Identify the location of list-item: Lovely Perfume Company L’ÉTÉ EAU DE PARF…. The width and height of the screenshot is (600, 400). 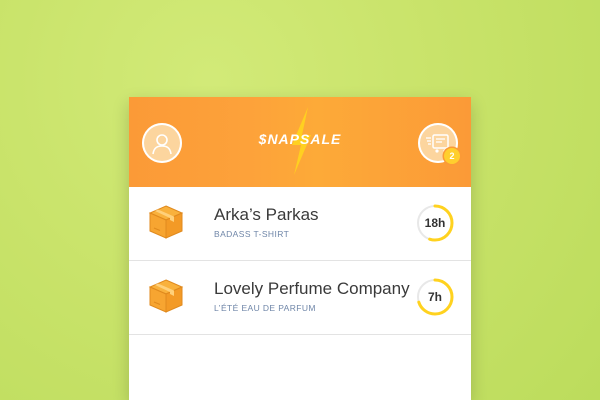
(300, 298).